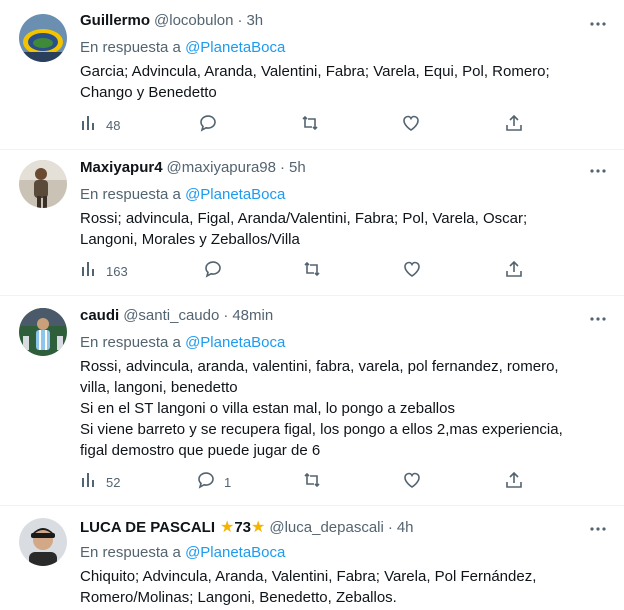 The width and height of the screenshot is (624, 610). Describe the element at coordinates (405, 527) in the screenshot. I see `tweet-time: 4h` at that location.